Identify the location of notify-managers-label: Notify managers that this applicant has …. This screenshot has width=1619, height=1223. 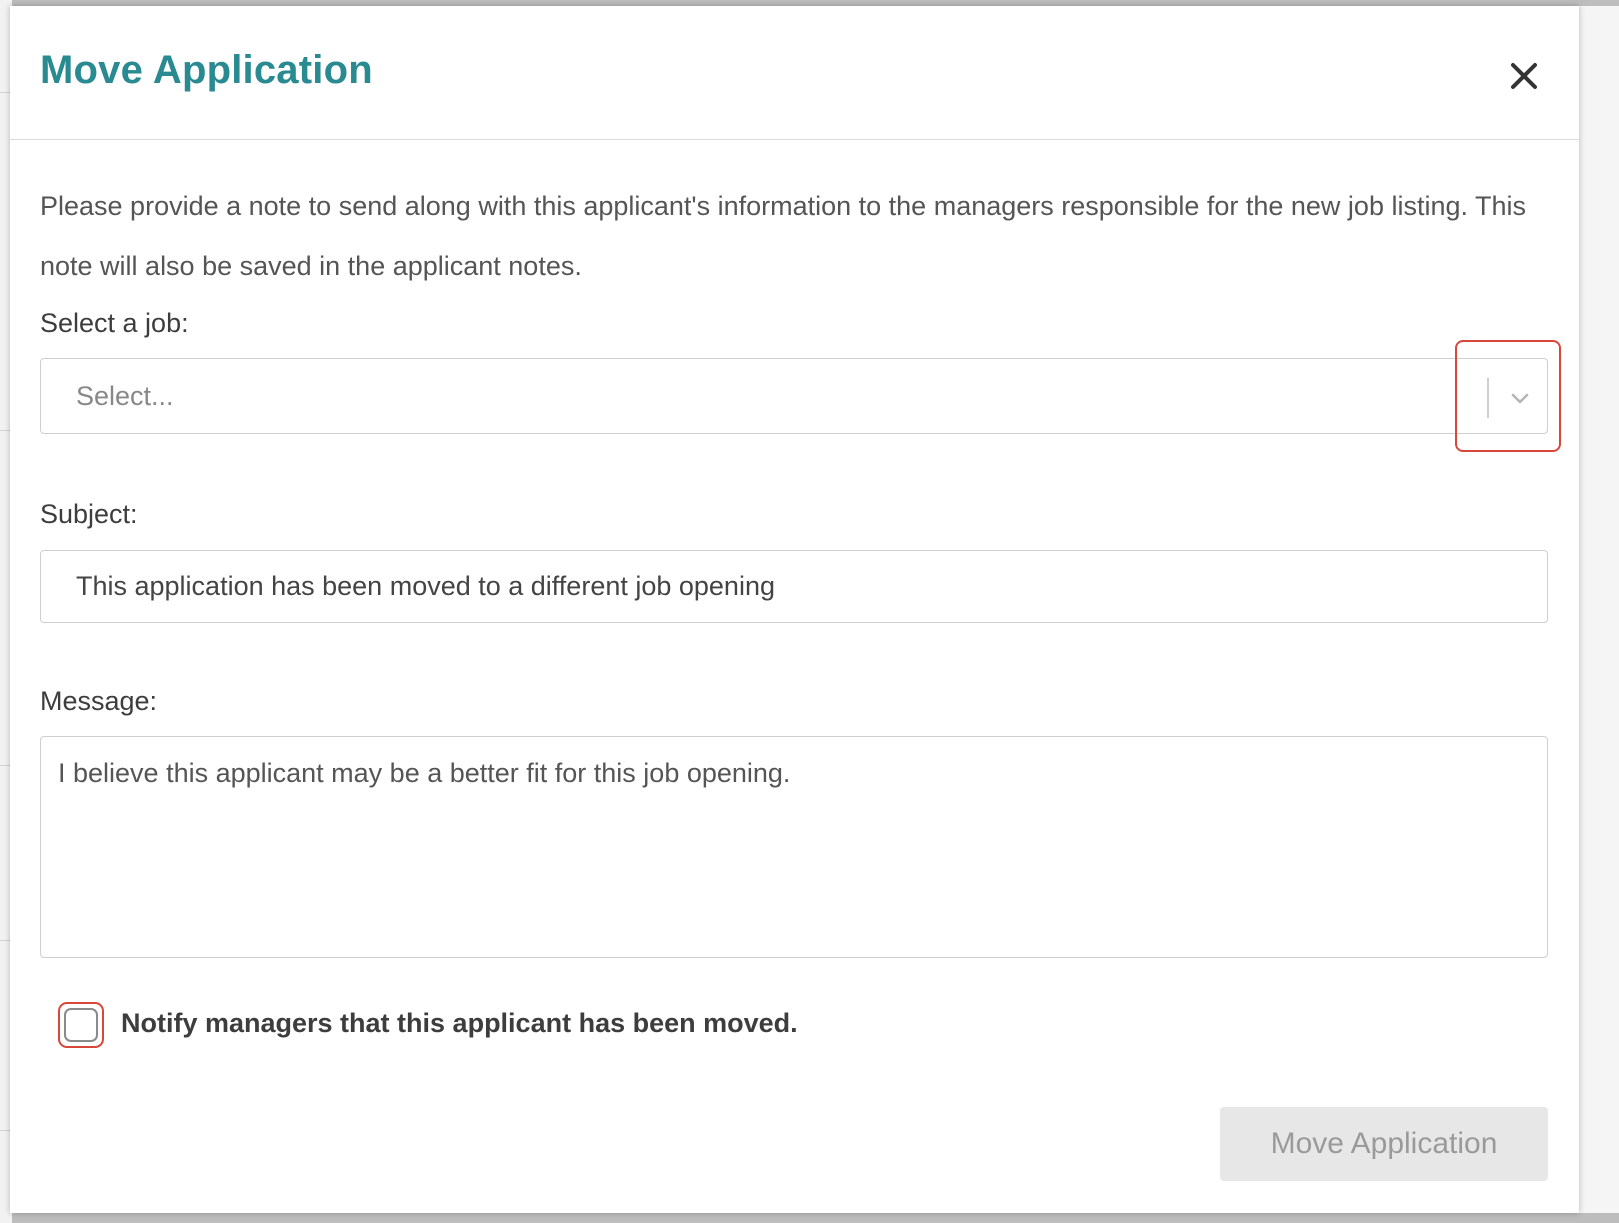
(459, 1023).